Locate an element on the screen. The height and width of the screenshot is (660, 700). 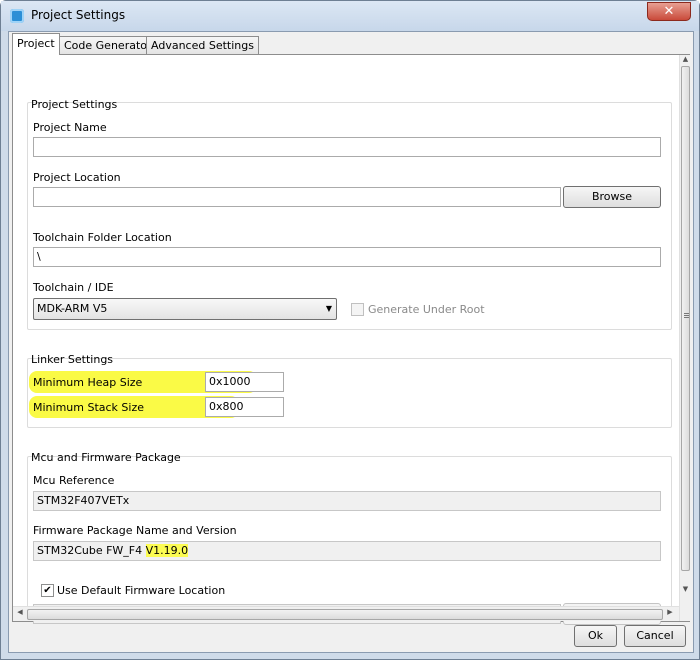
project-name-label: Project Name is located at coordinates (70, 127).